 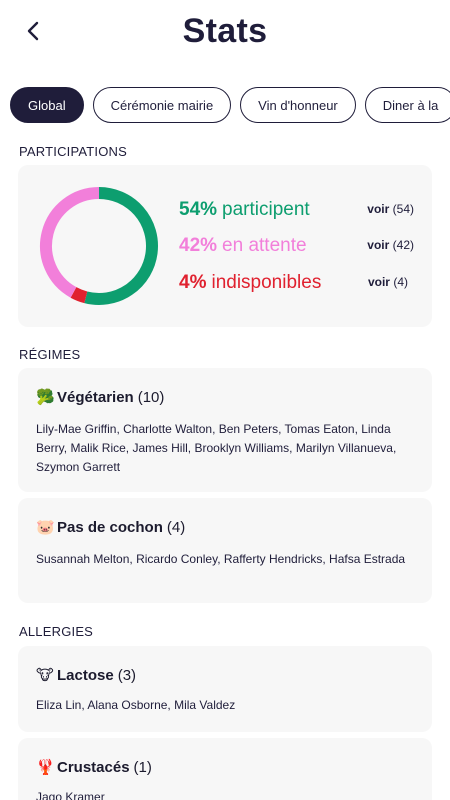 What do you see at coordinates (45, 767) in the screenshot?
I see `lobster-icon: 🦞` at bounding box center [45, 767].